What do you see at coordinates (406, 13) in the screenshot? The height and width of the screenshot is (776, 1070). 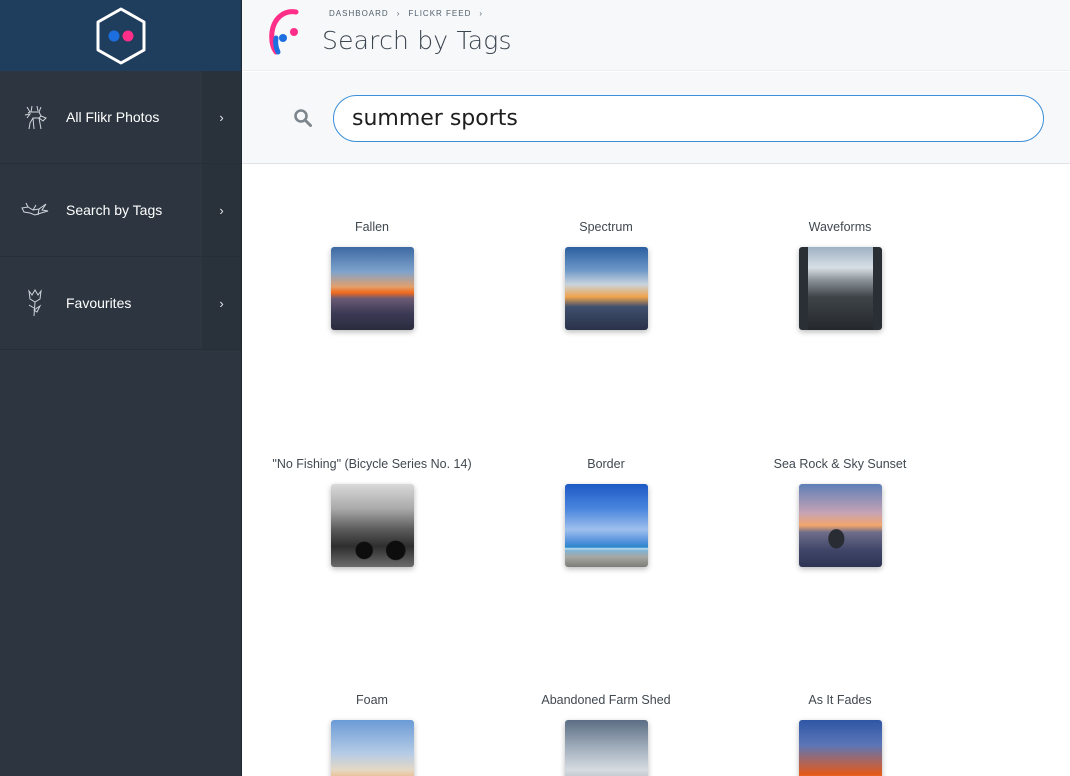 I see `breadcrumb: DASHBOARD › FLICKR FEED ›` at bounding box center [406, 13].